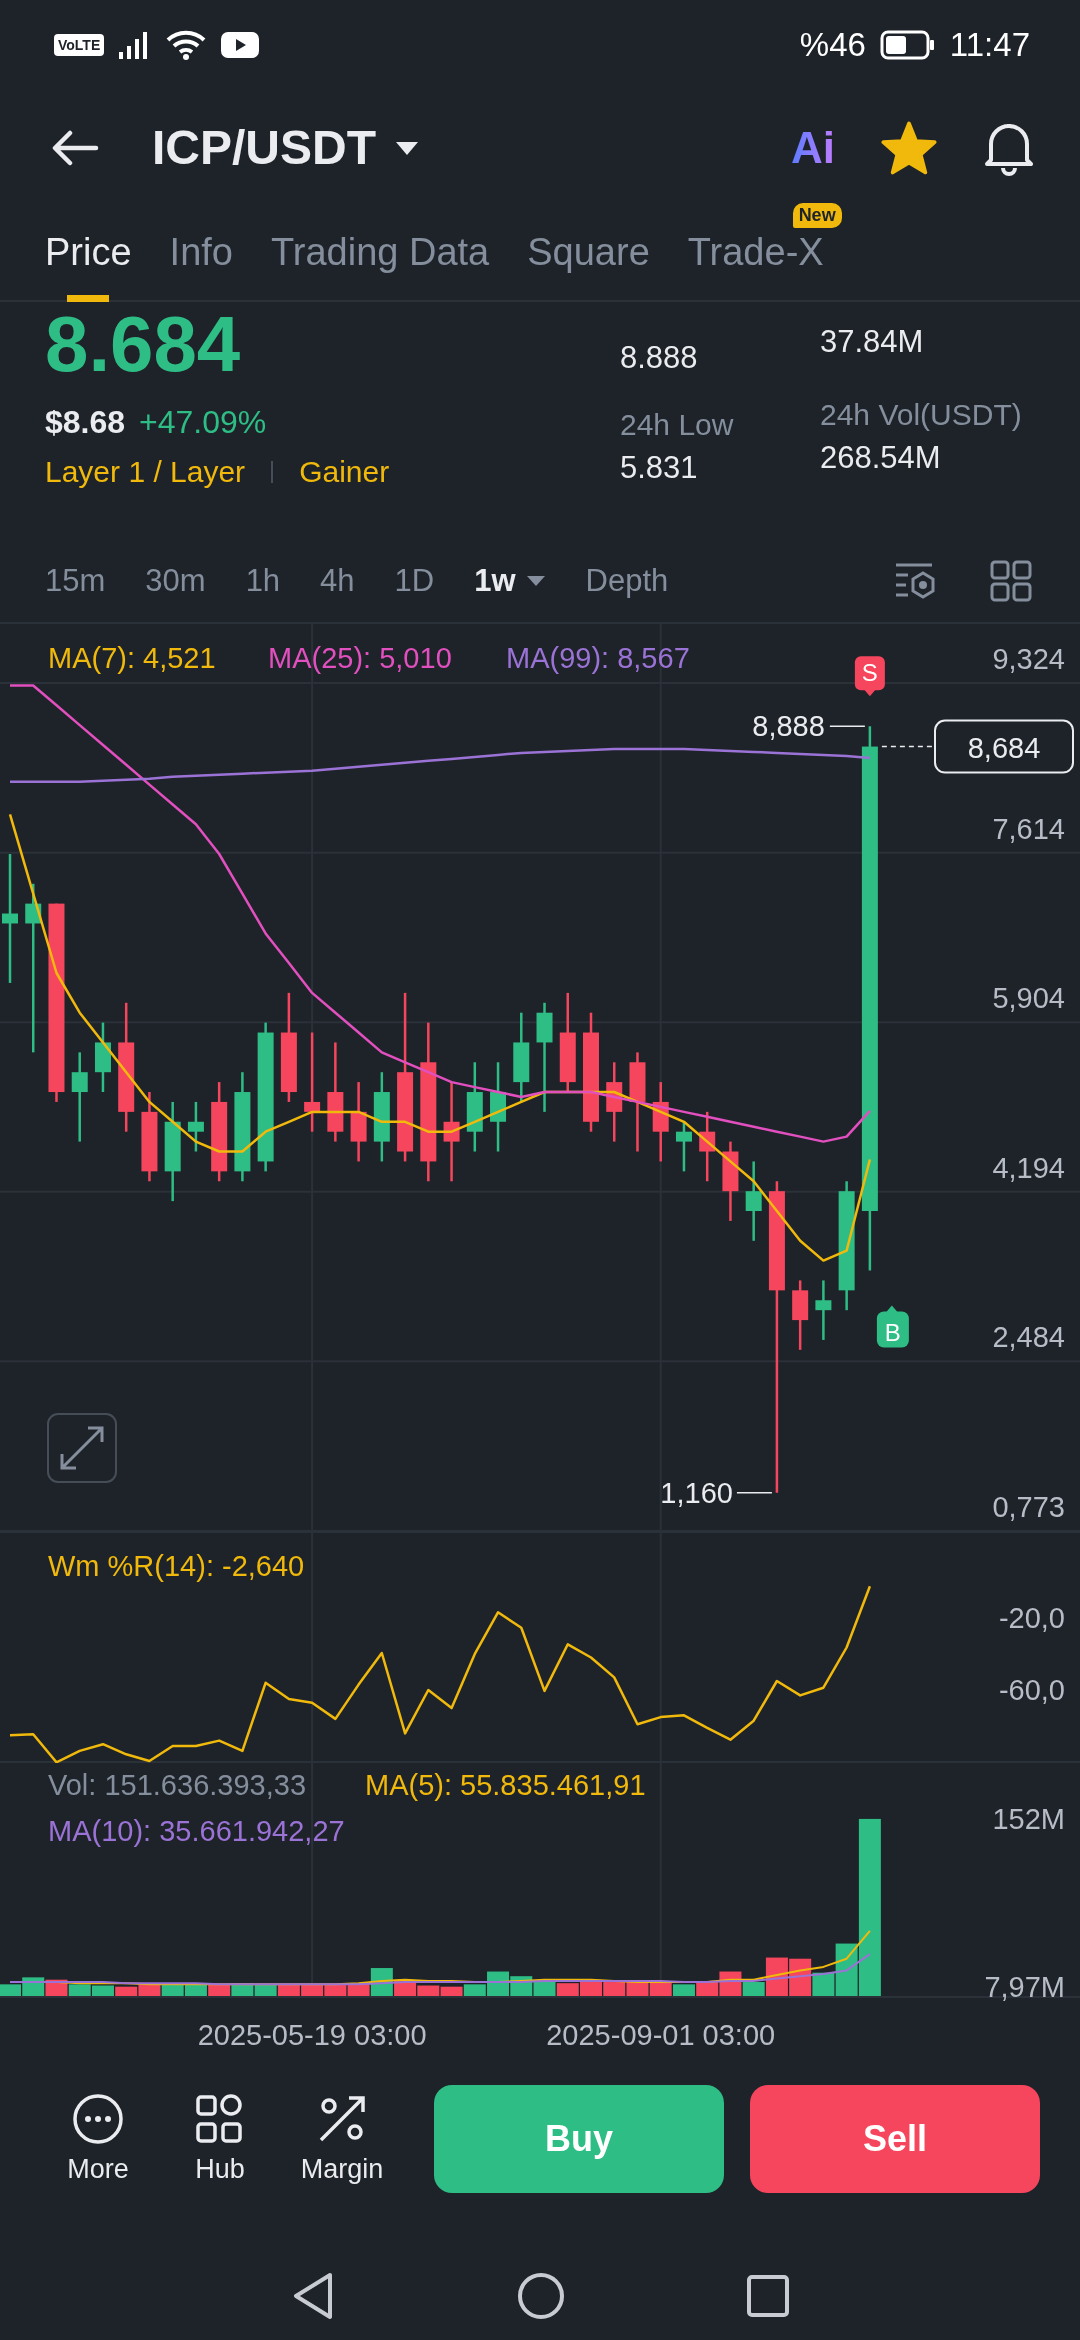 The height and width of the screenshot is (2340, 1080). What do you see at coordinates (145, 472) in the screenshot?
I see `category-tag: Layer 1 / Layer` at bounding box center [145, 472].